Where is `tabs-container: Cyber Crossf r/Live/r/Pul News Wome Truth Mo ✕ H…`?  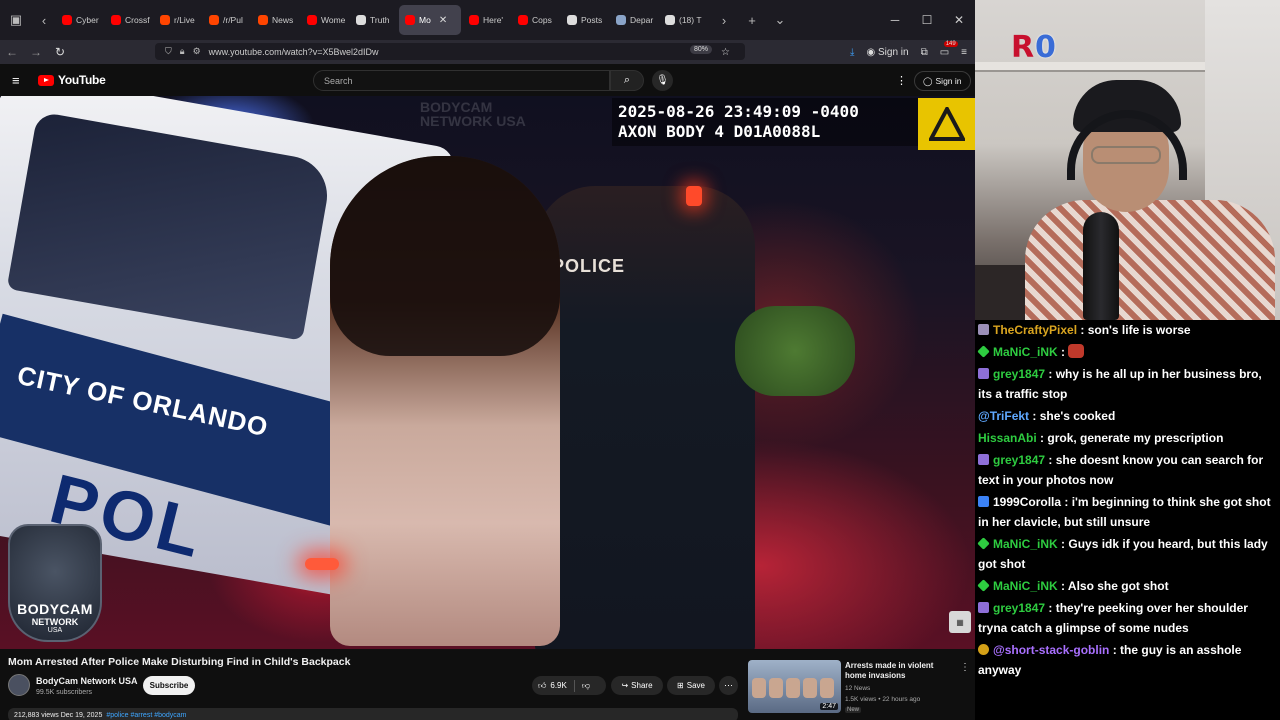 tabs-container: Cyber Crossf r/Live/r/Pul News Wome Truth Mo ✕ H… is located at coordinates (382, 20).